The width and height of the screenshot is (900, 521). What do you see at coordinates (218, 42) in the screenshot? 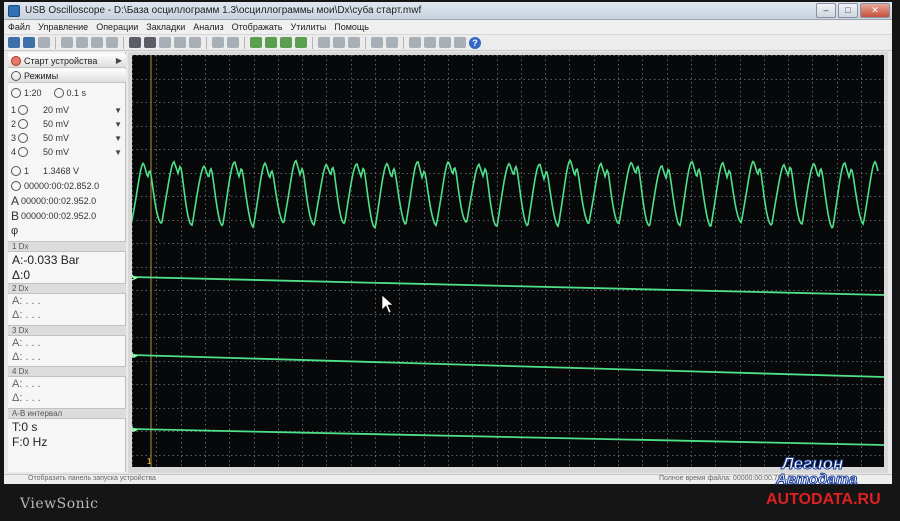
I see `grid-icon` at bounding box center [218, 42].